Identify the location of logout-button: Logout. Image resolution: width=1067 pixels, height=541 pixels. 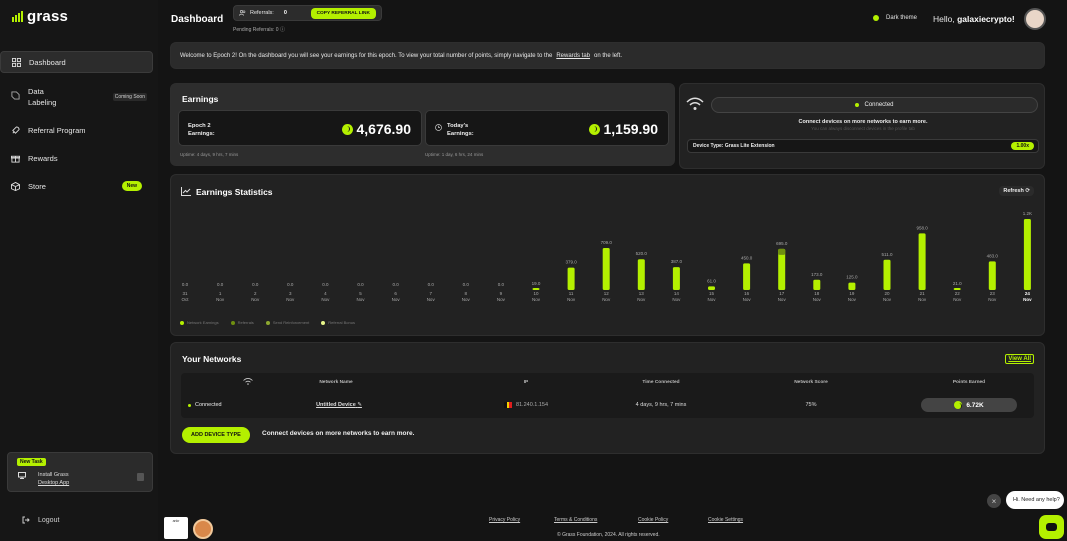
(40, 520).